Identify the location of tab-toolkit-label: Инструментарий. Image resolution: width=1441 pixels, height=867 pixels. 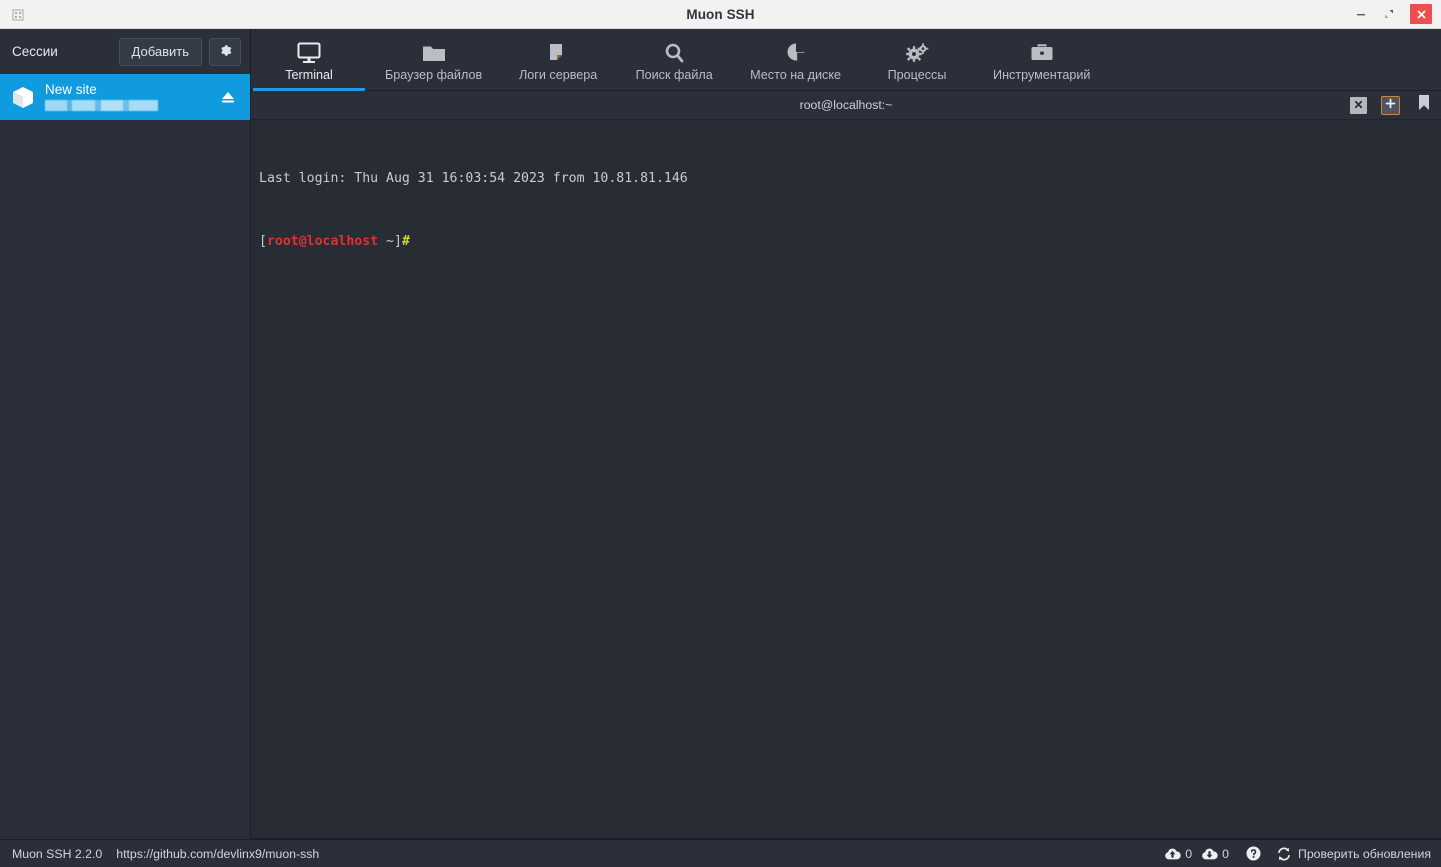
(1042, 74).